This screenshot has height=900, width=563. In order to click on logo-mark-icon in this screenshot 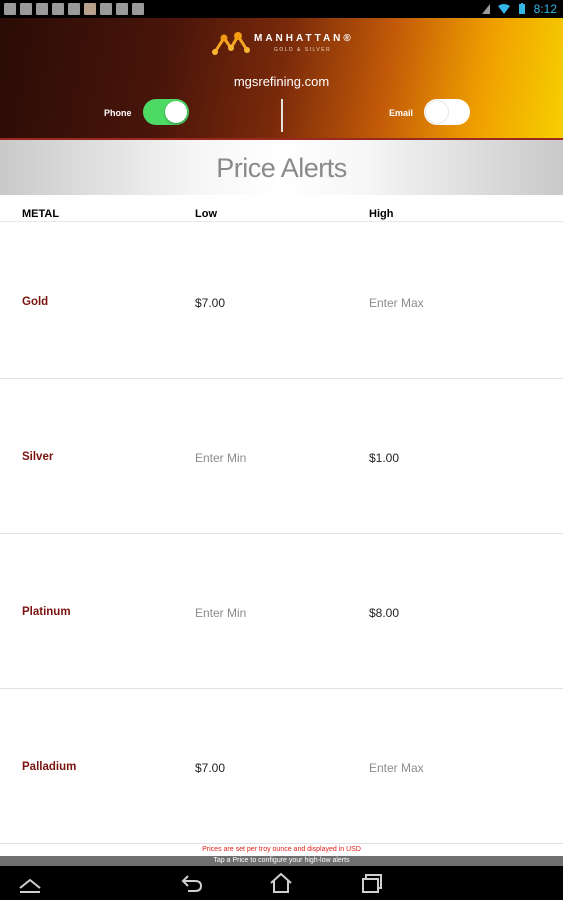, I will do `click(231, 43)`.